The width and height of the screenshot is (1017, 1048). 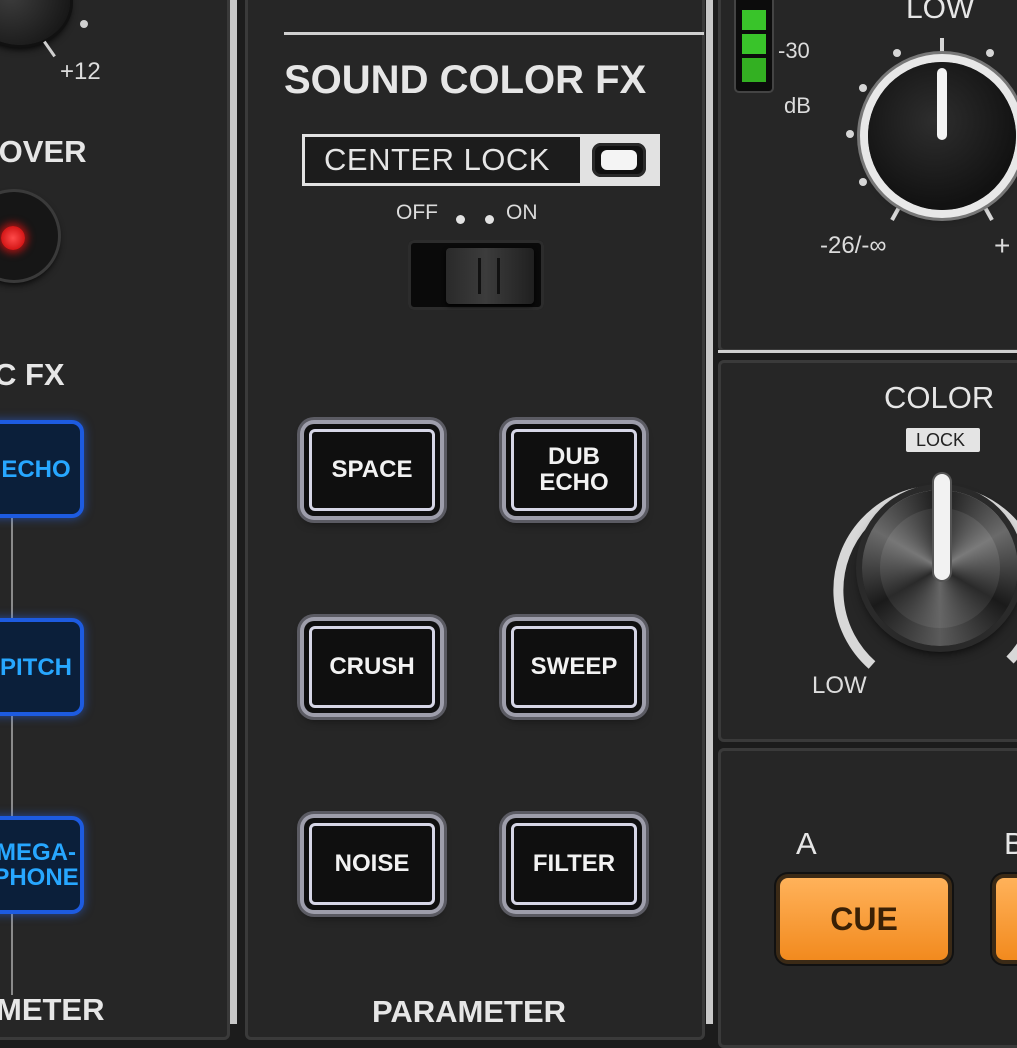 What do you see at coordinates (465, 80) in the screenshot?
I see `sound-color-fx-title: SOUND COLOR FX` at bounding box center [465, 80].